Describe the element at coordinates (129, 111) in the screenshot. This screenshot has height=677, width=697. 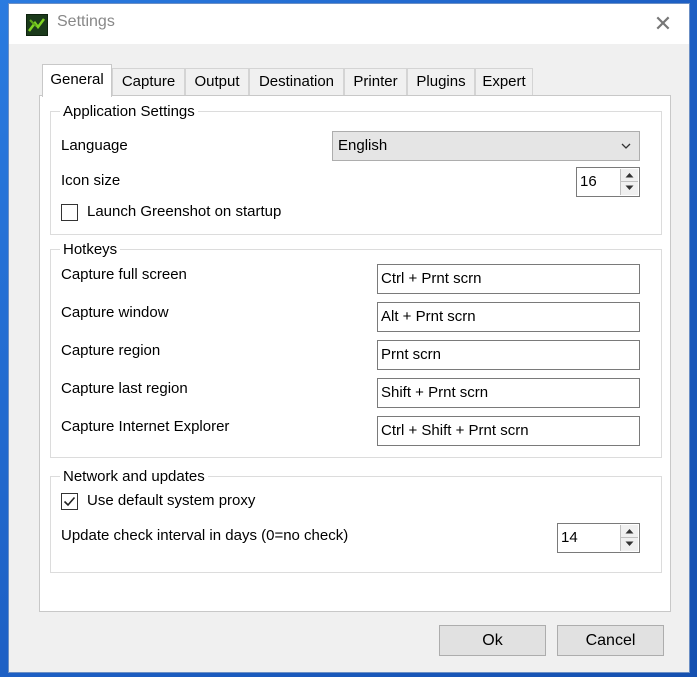
I see `application-settings-legend: Application Settings` at that location.